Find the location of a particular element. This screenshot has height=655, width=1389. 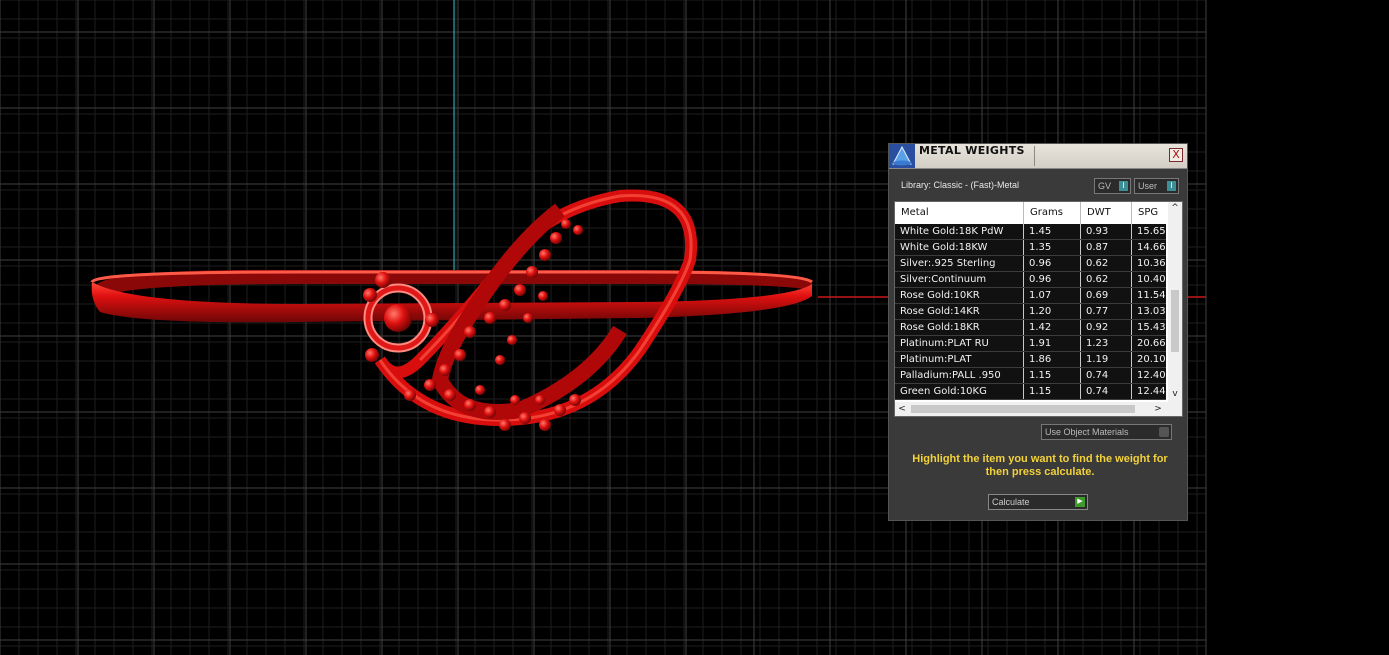

cell-spg: 10.40 is located at coordinates (1151, 279).